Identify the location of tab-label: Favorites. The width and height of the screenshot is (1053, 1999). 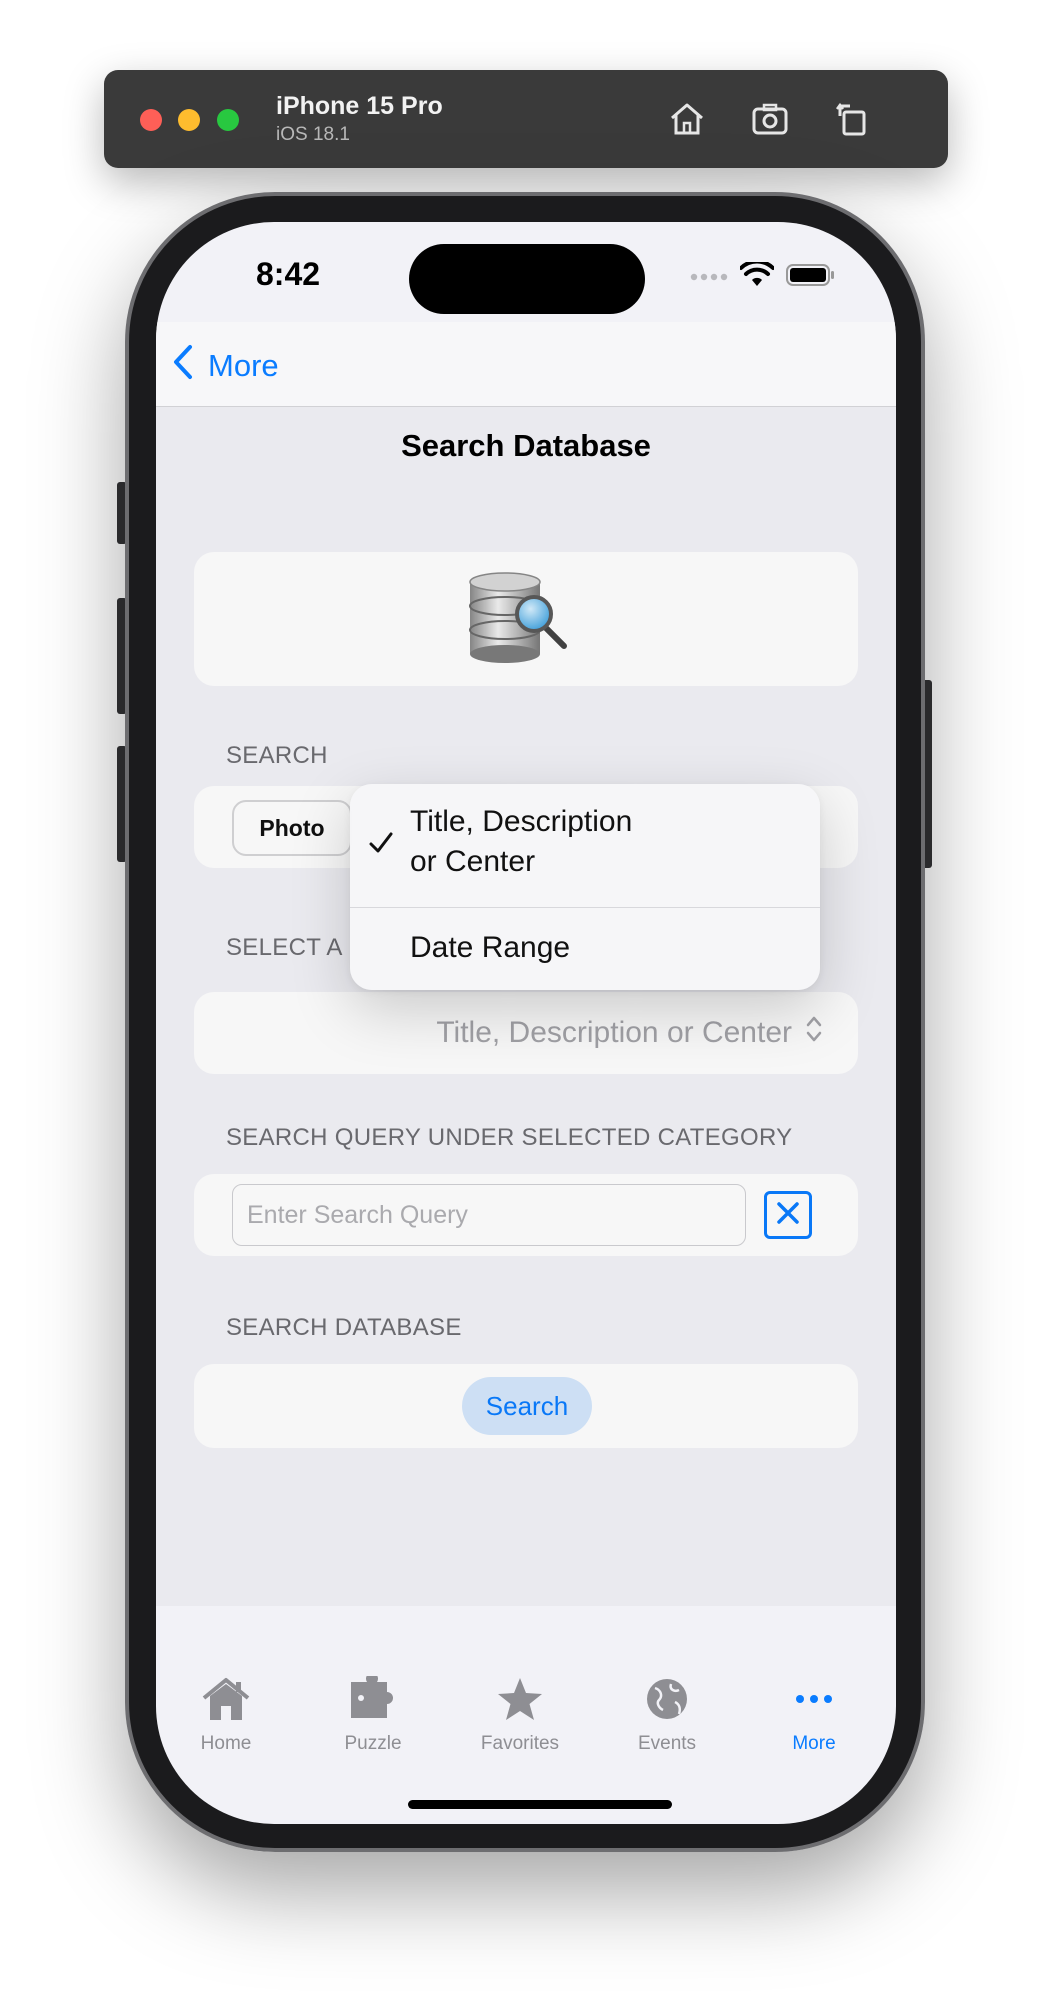
(520, 1743).